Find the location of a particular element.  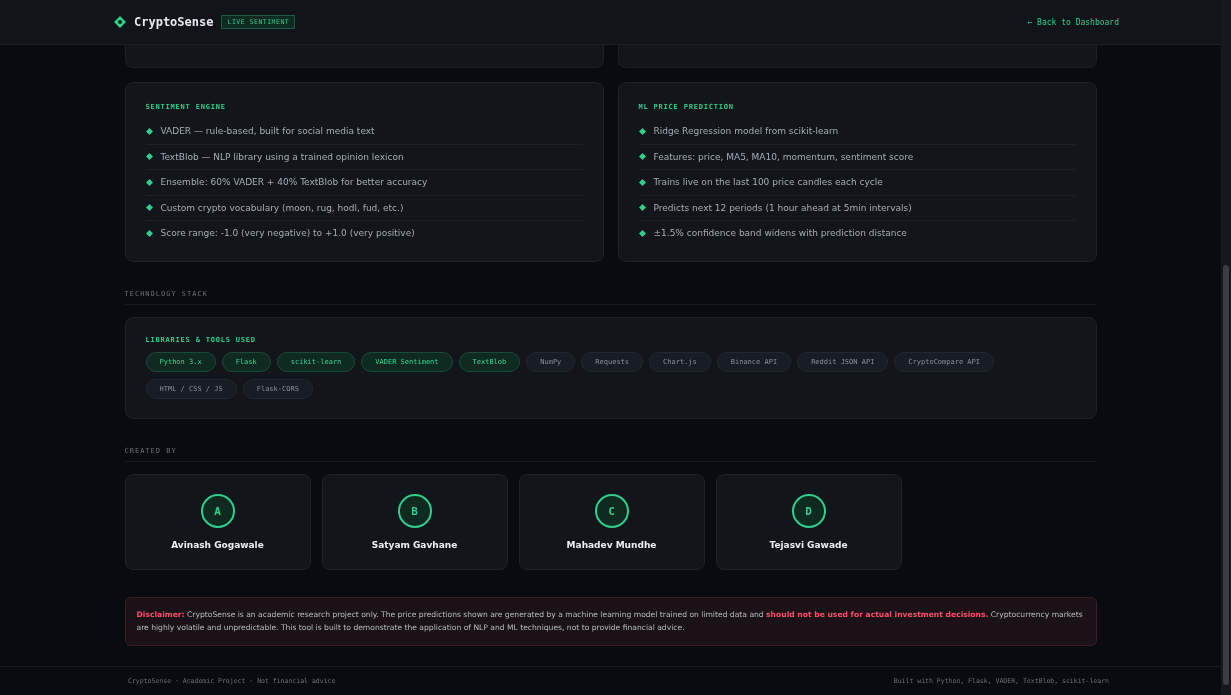

back-link: ← Back to Dashboard is located at coordinates (1073, 22).